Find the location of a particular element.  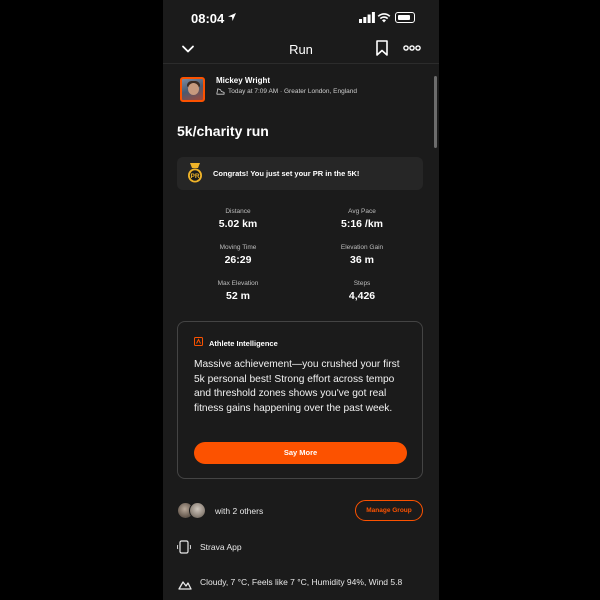

page-title: Run is located at coordinates (301, 49).